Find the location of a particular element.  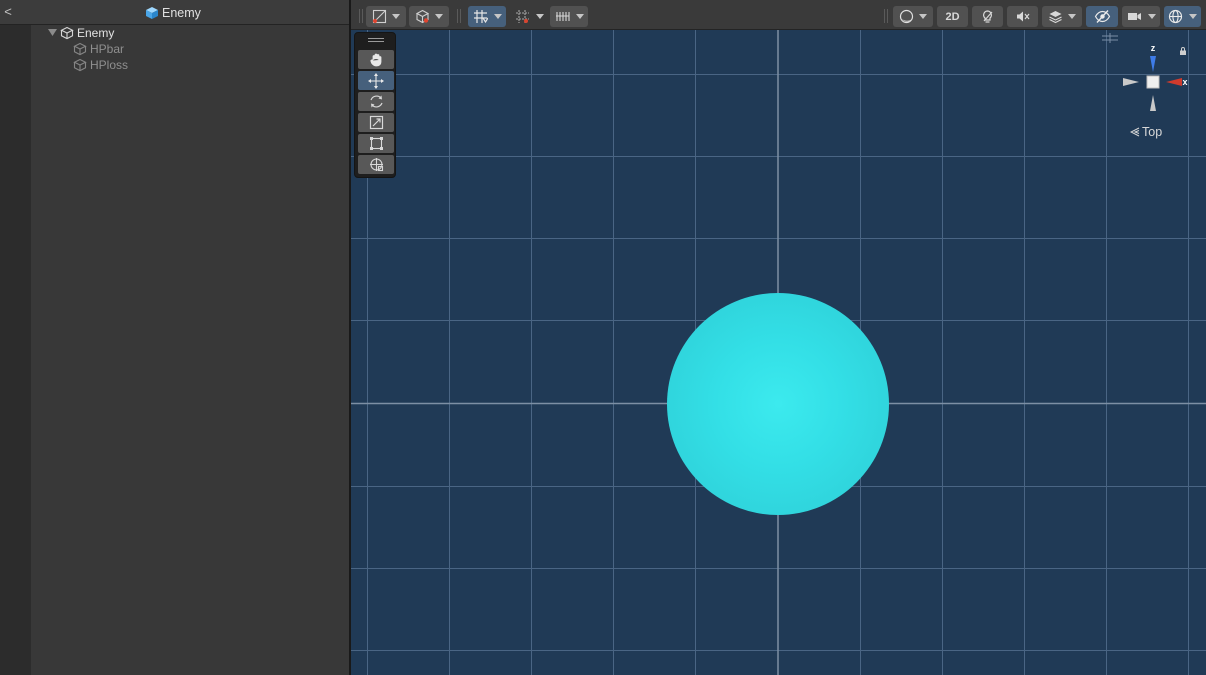

ruler-dropdown is located at coordinates (569, 16).